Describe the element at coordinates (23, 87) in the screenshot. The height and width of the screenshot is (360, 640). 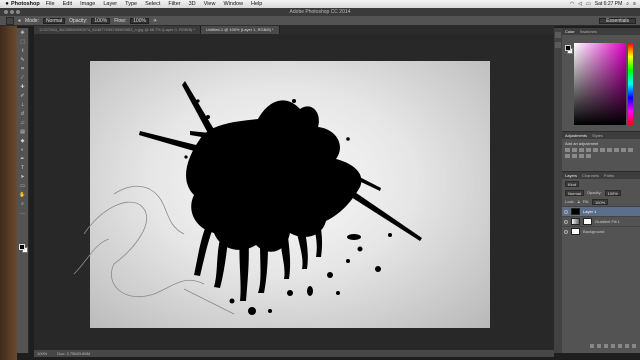
I see `healing-brush-tool-icon: ✚` at that location.